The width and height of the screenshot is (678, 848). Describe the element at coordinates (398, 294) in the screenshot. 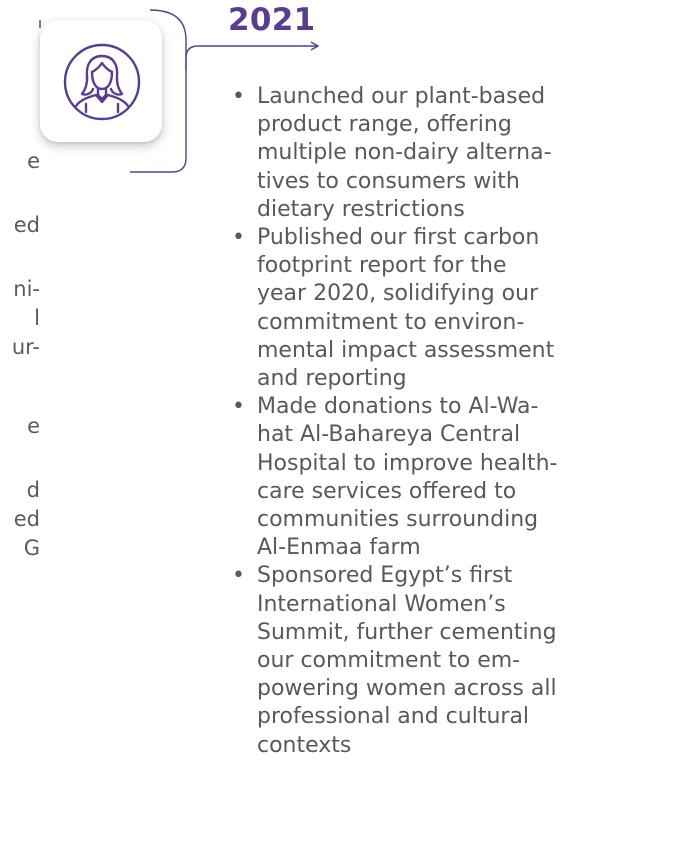

I see `achievement-text-line: year 2020, solidifying our` at that location.